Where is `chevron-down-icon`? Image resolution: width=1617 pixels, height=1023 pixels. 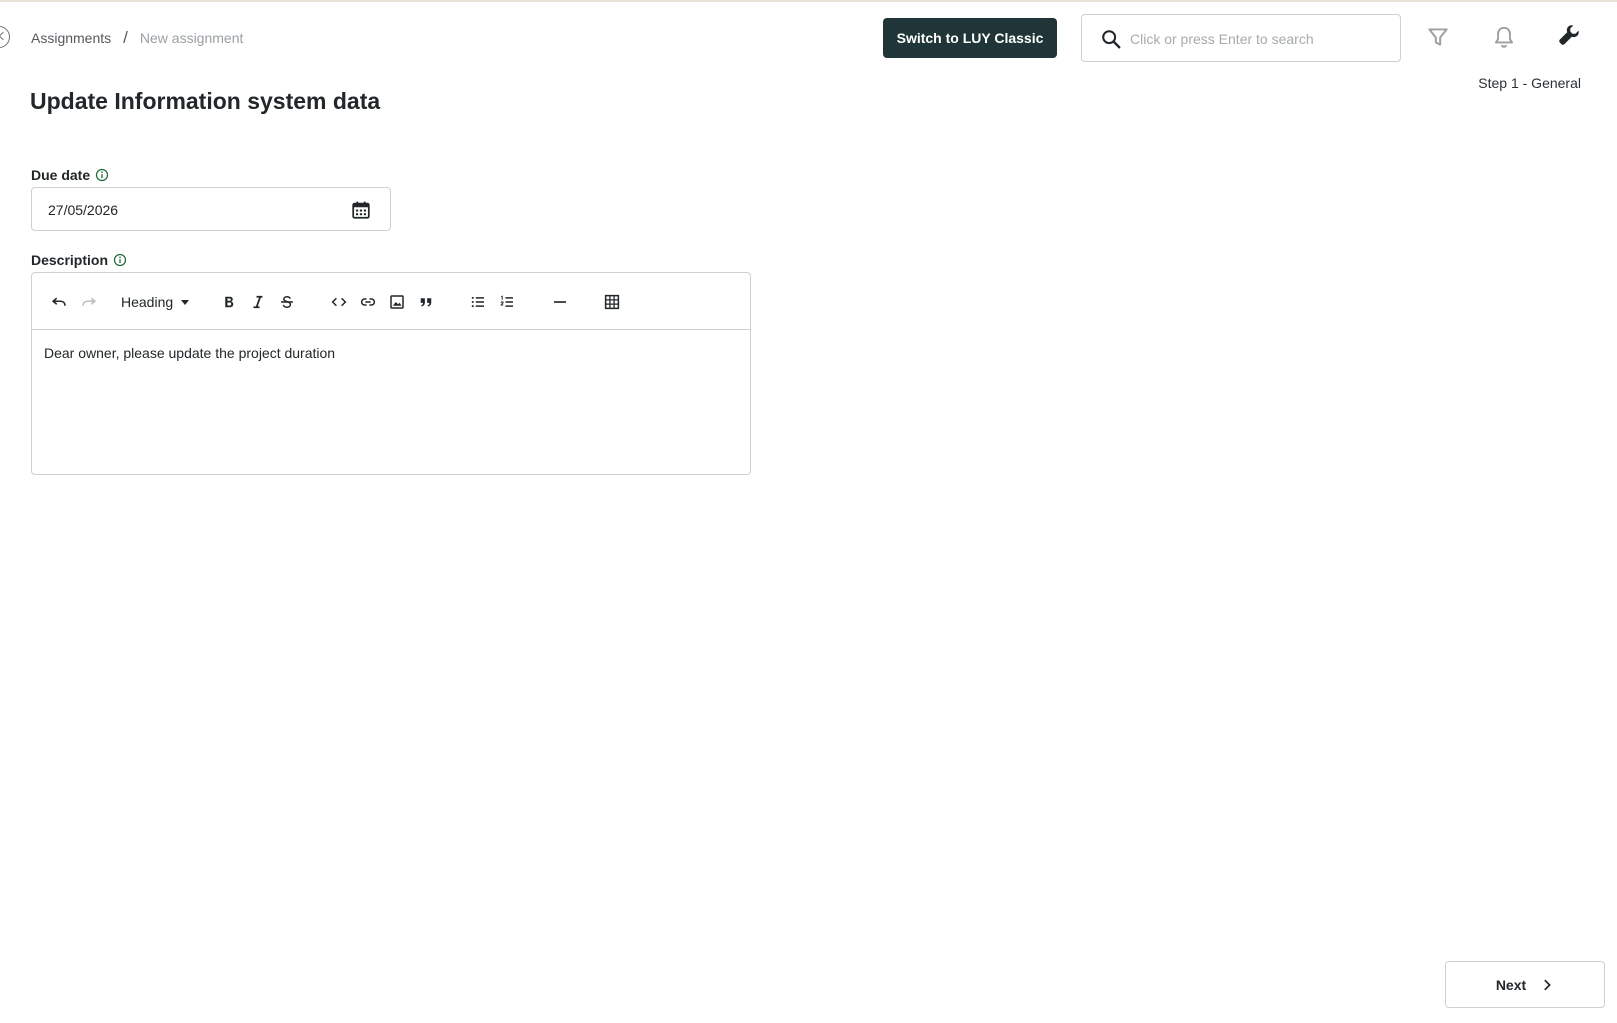 chevron-down-icon is located at coordinates (185, 302).